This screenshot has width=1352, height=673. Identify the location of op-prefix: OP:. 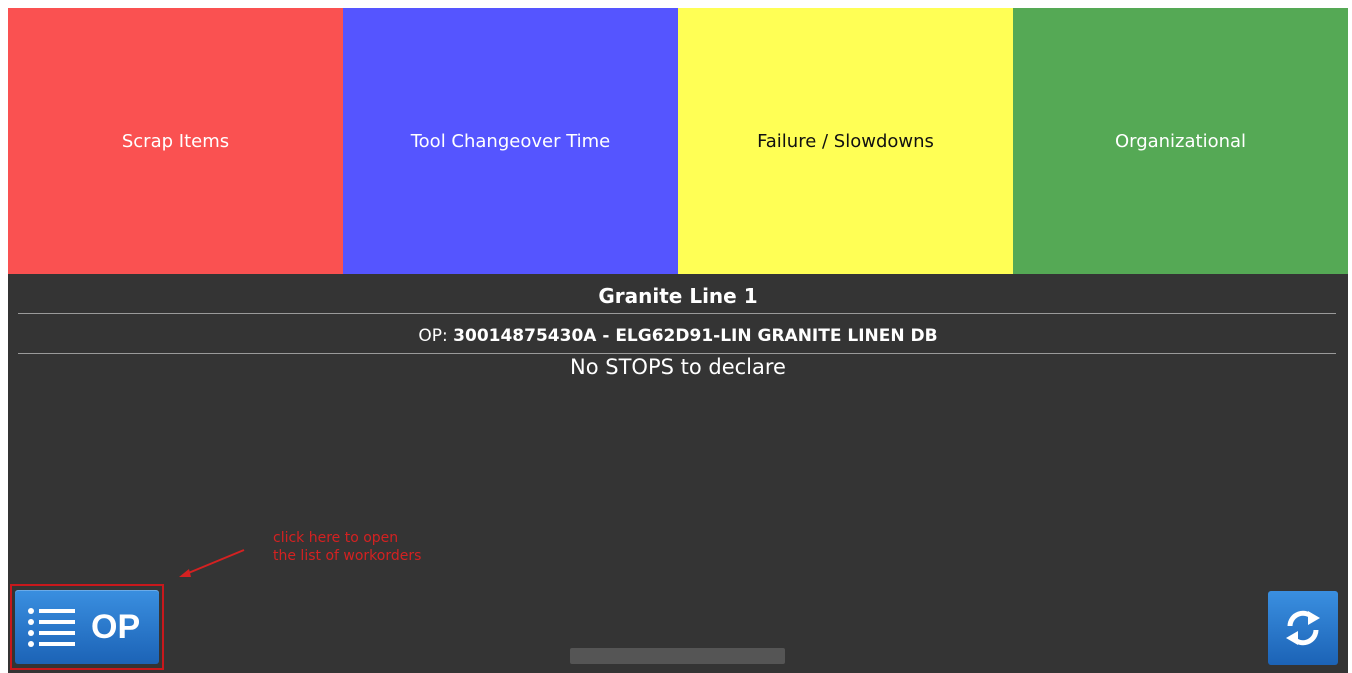
(433, 336).